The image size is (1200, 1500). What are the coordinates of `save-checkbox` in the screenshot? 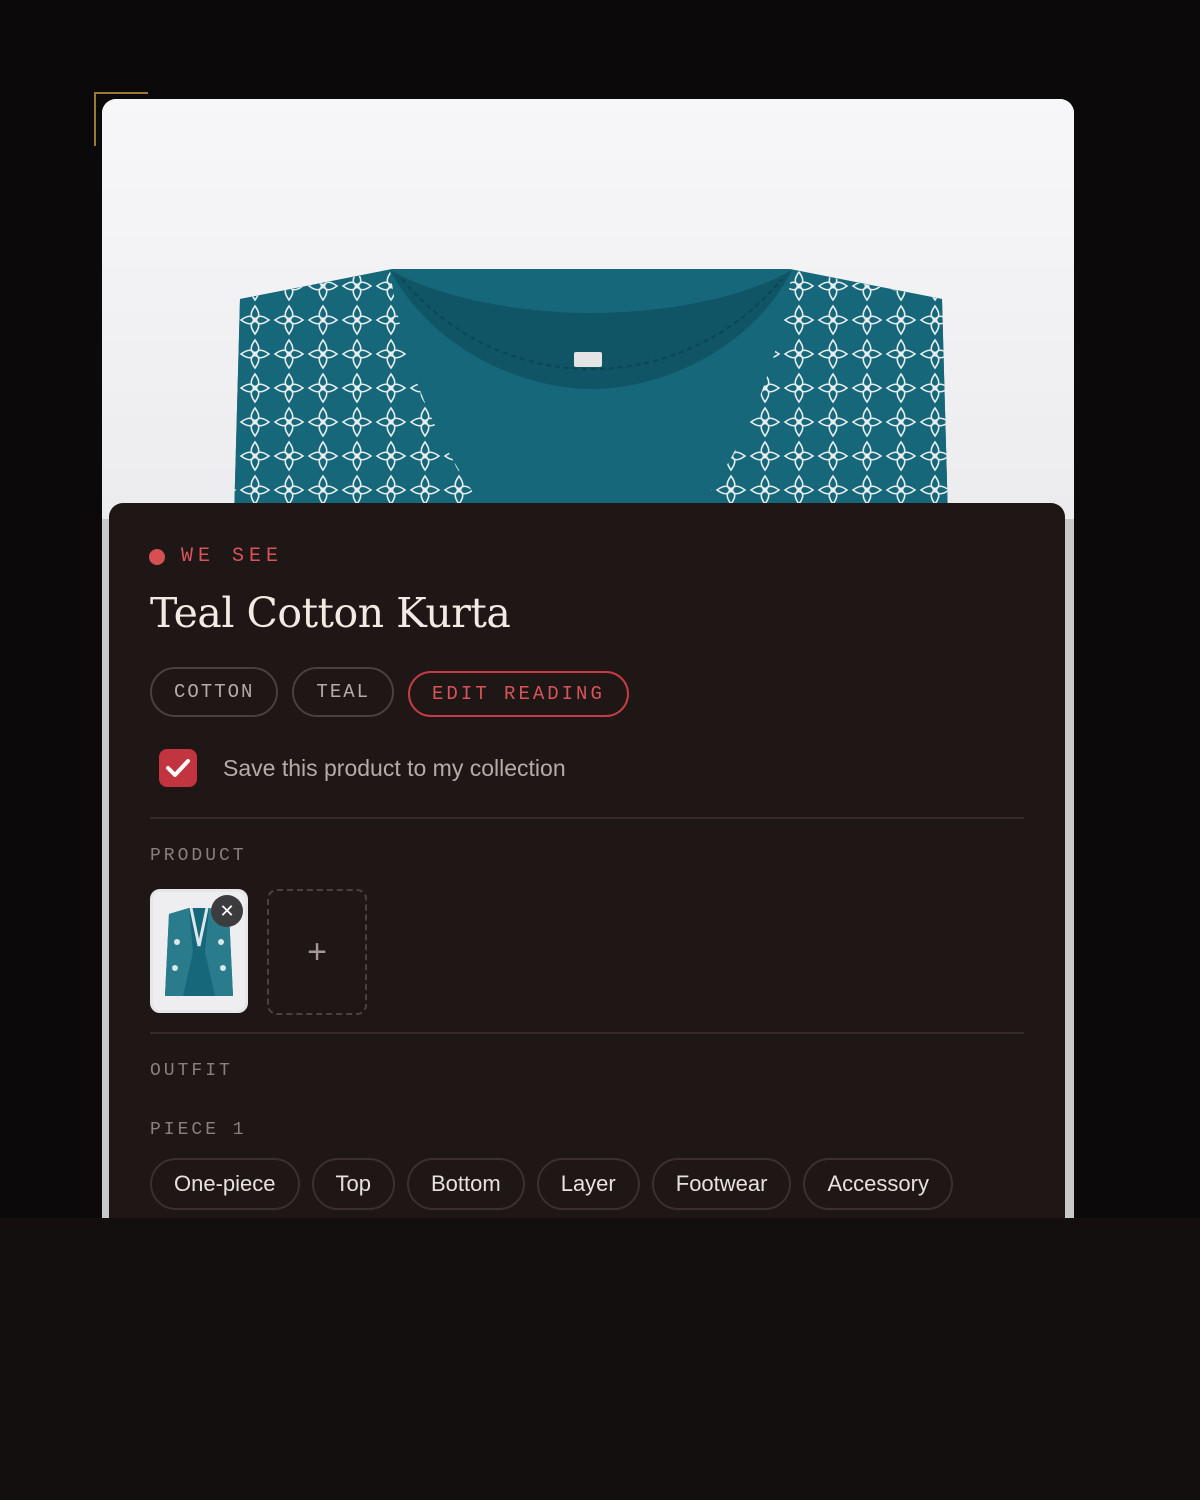 It's located at (178, 768).